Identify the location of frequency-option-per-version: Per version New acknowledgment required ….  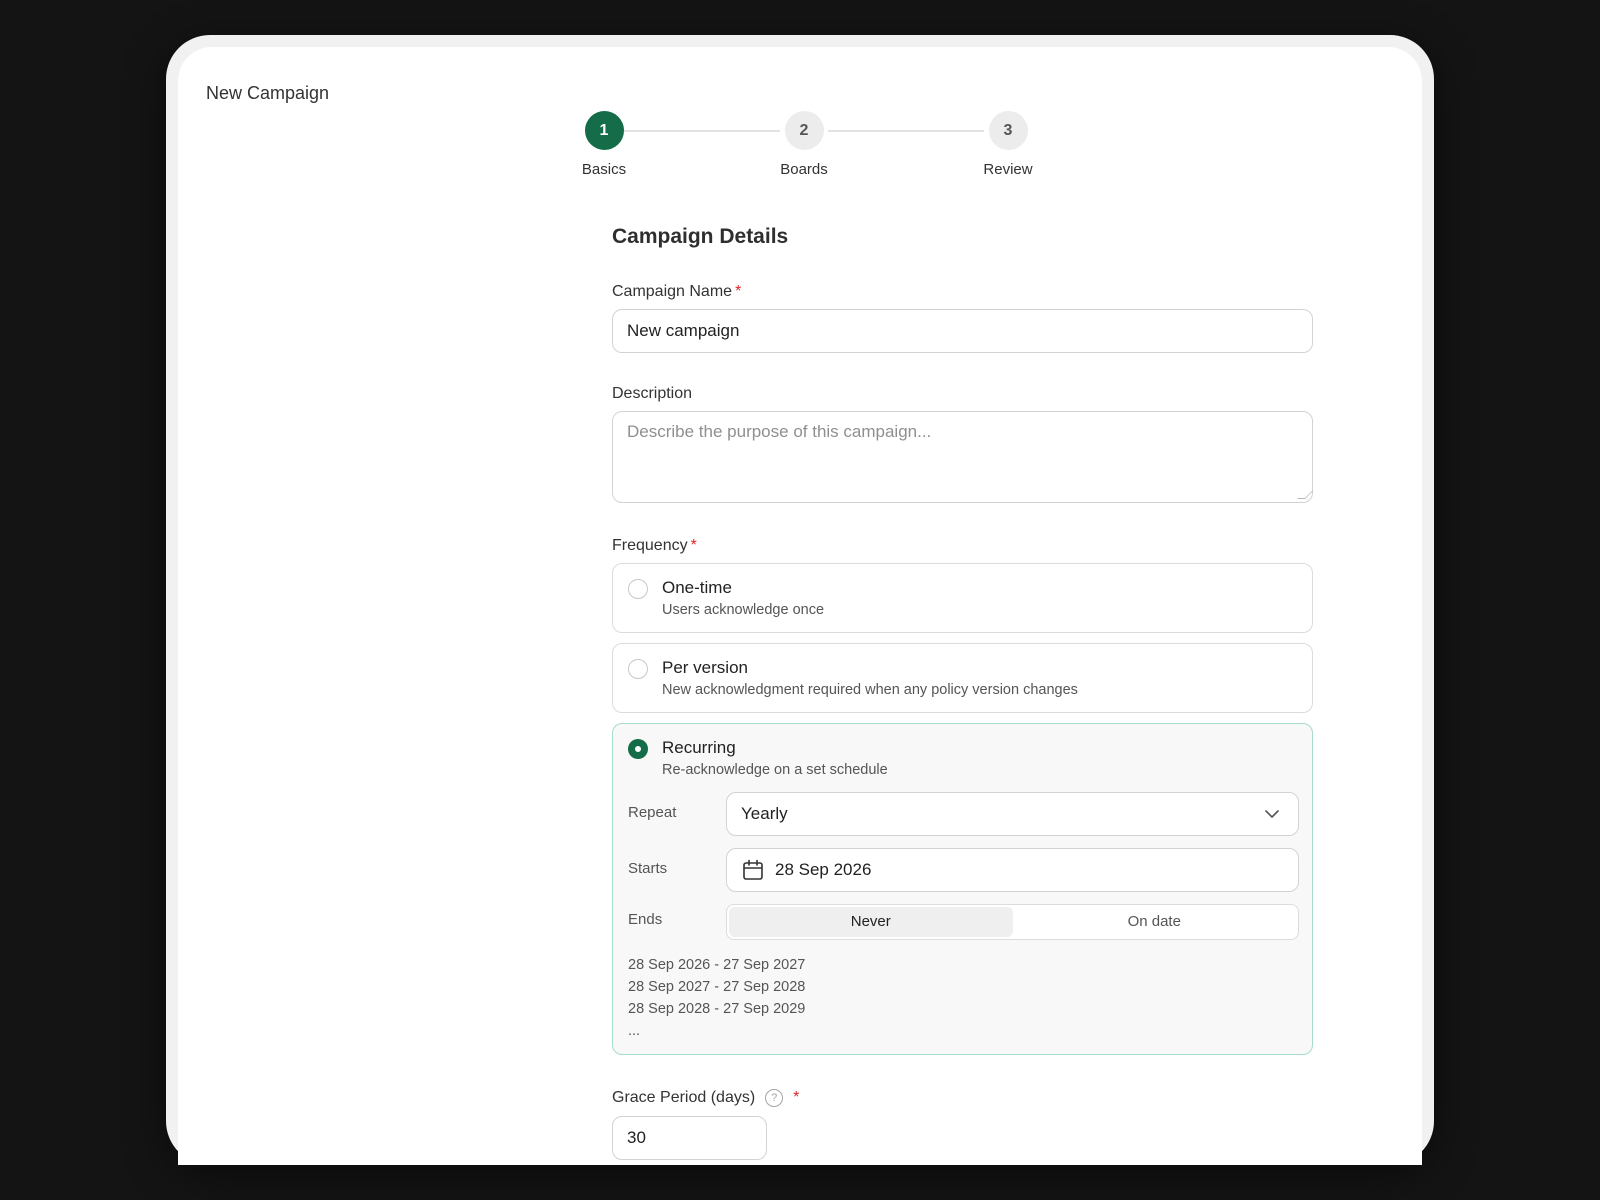
(962, 678).